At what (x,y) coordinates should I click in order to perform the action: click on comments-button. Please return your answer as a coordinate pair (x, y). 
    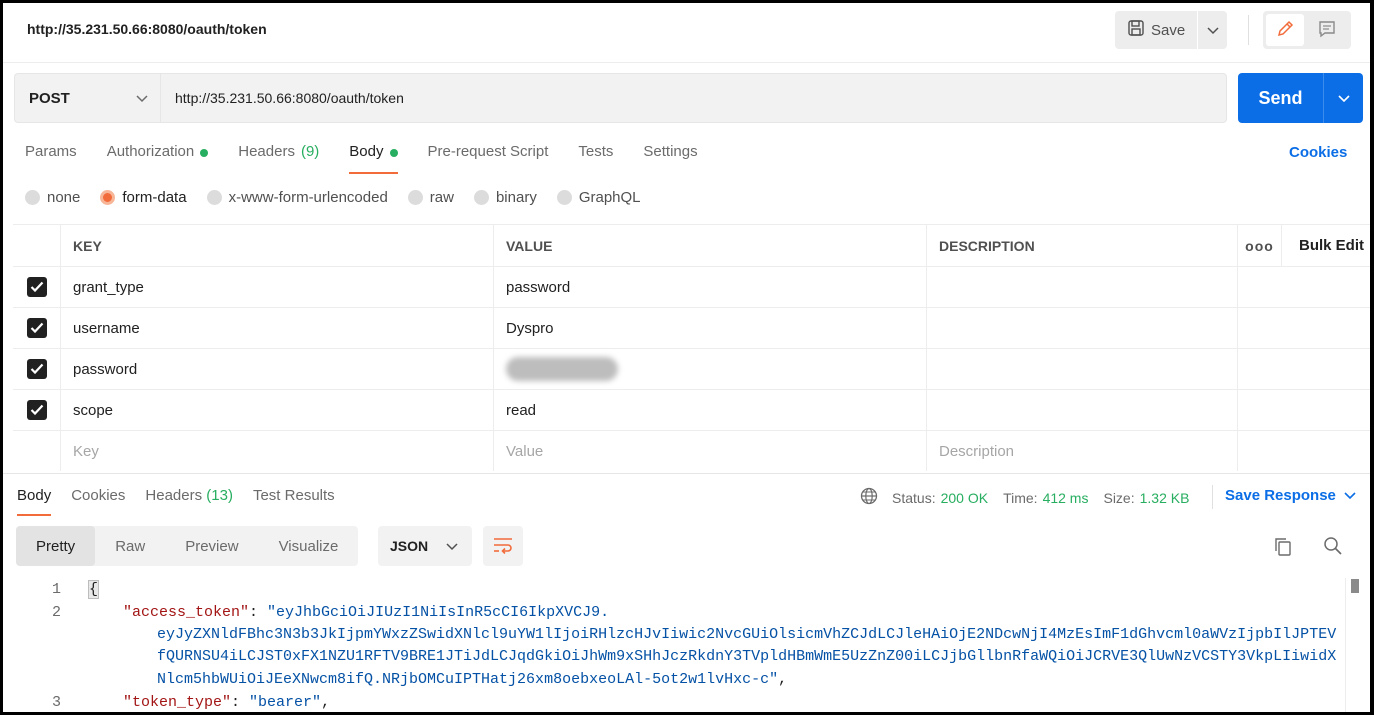
    Looking at the image, I should click on (1327, 30).